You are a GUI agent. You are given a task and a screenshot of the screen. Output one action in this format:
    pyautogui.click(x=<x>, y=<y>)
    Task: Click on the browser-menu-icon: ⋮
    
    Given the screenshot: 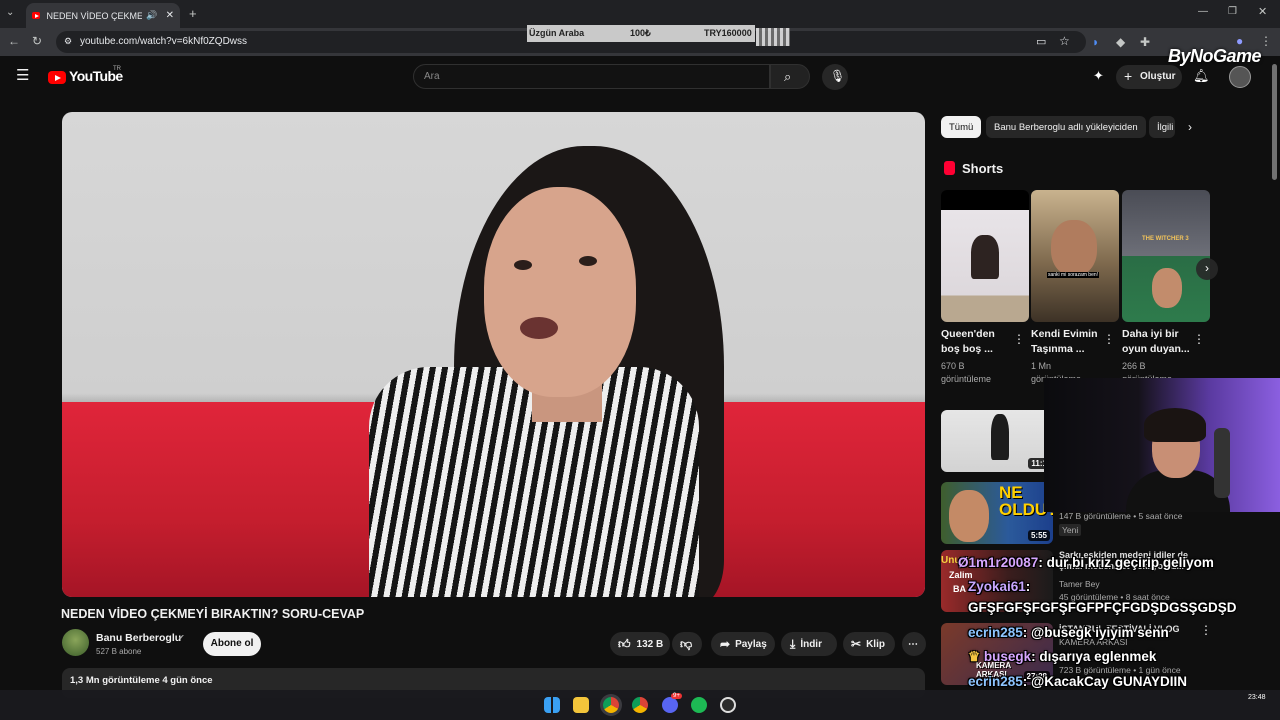 What is the action you would take?
    pyautogui.click(x=1266, y=41)
    